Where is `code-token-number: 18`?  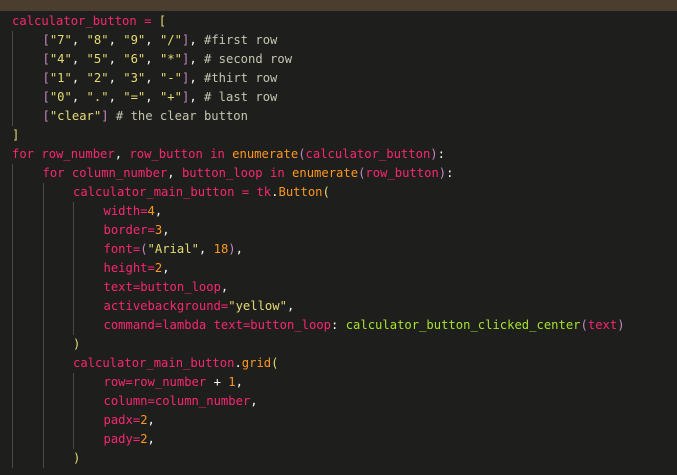 code-token-number: 18 is located at coordinates (221, 249).